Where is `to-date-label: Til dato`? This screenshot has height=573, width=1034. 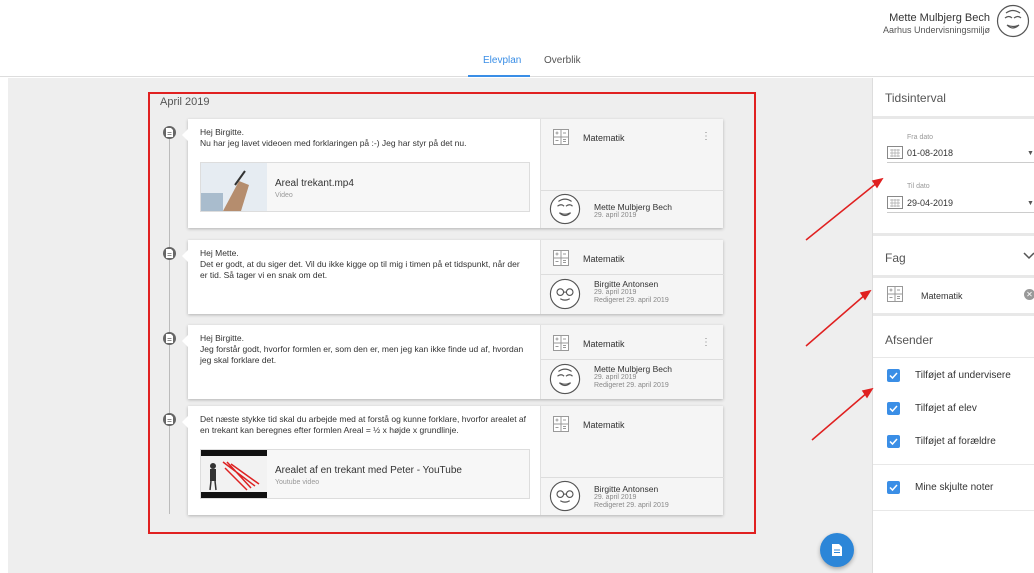 to-date-label: Til dato is located at coordinates (918, 186).